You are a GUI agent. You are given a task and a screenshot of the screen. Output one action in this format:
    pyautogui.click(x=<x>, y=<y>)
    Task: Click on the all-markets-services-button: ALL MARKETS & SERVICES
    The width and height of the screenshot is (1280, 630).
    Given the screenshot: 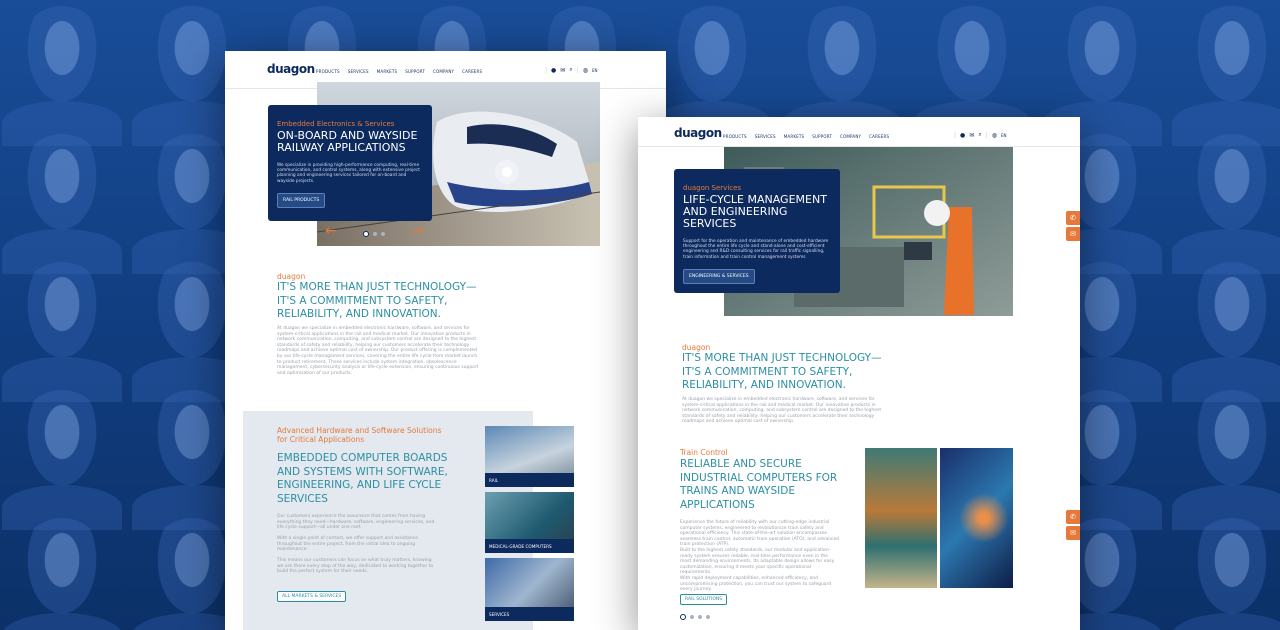 What is the action you would take?
    pyautogui.click(x=312, y=596)
    